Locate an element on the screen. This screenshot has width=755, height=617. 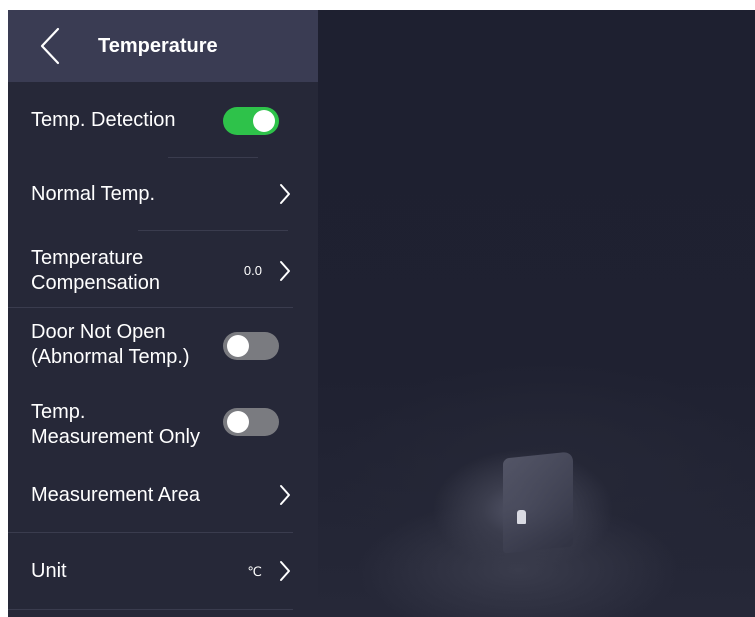
setting-label: Unit is located at coordinates (49, 571).